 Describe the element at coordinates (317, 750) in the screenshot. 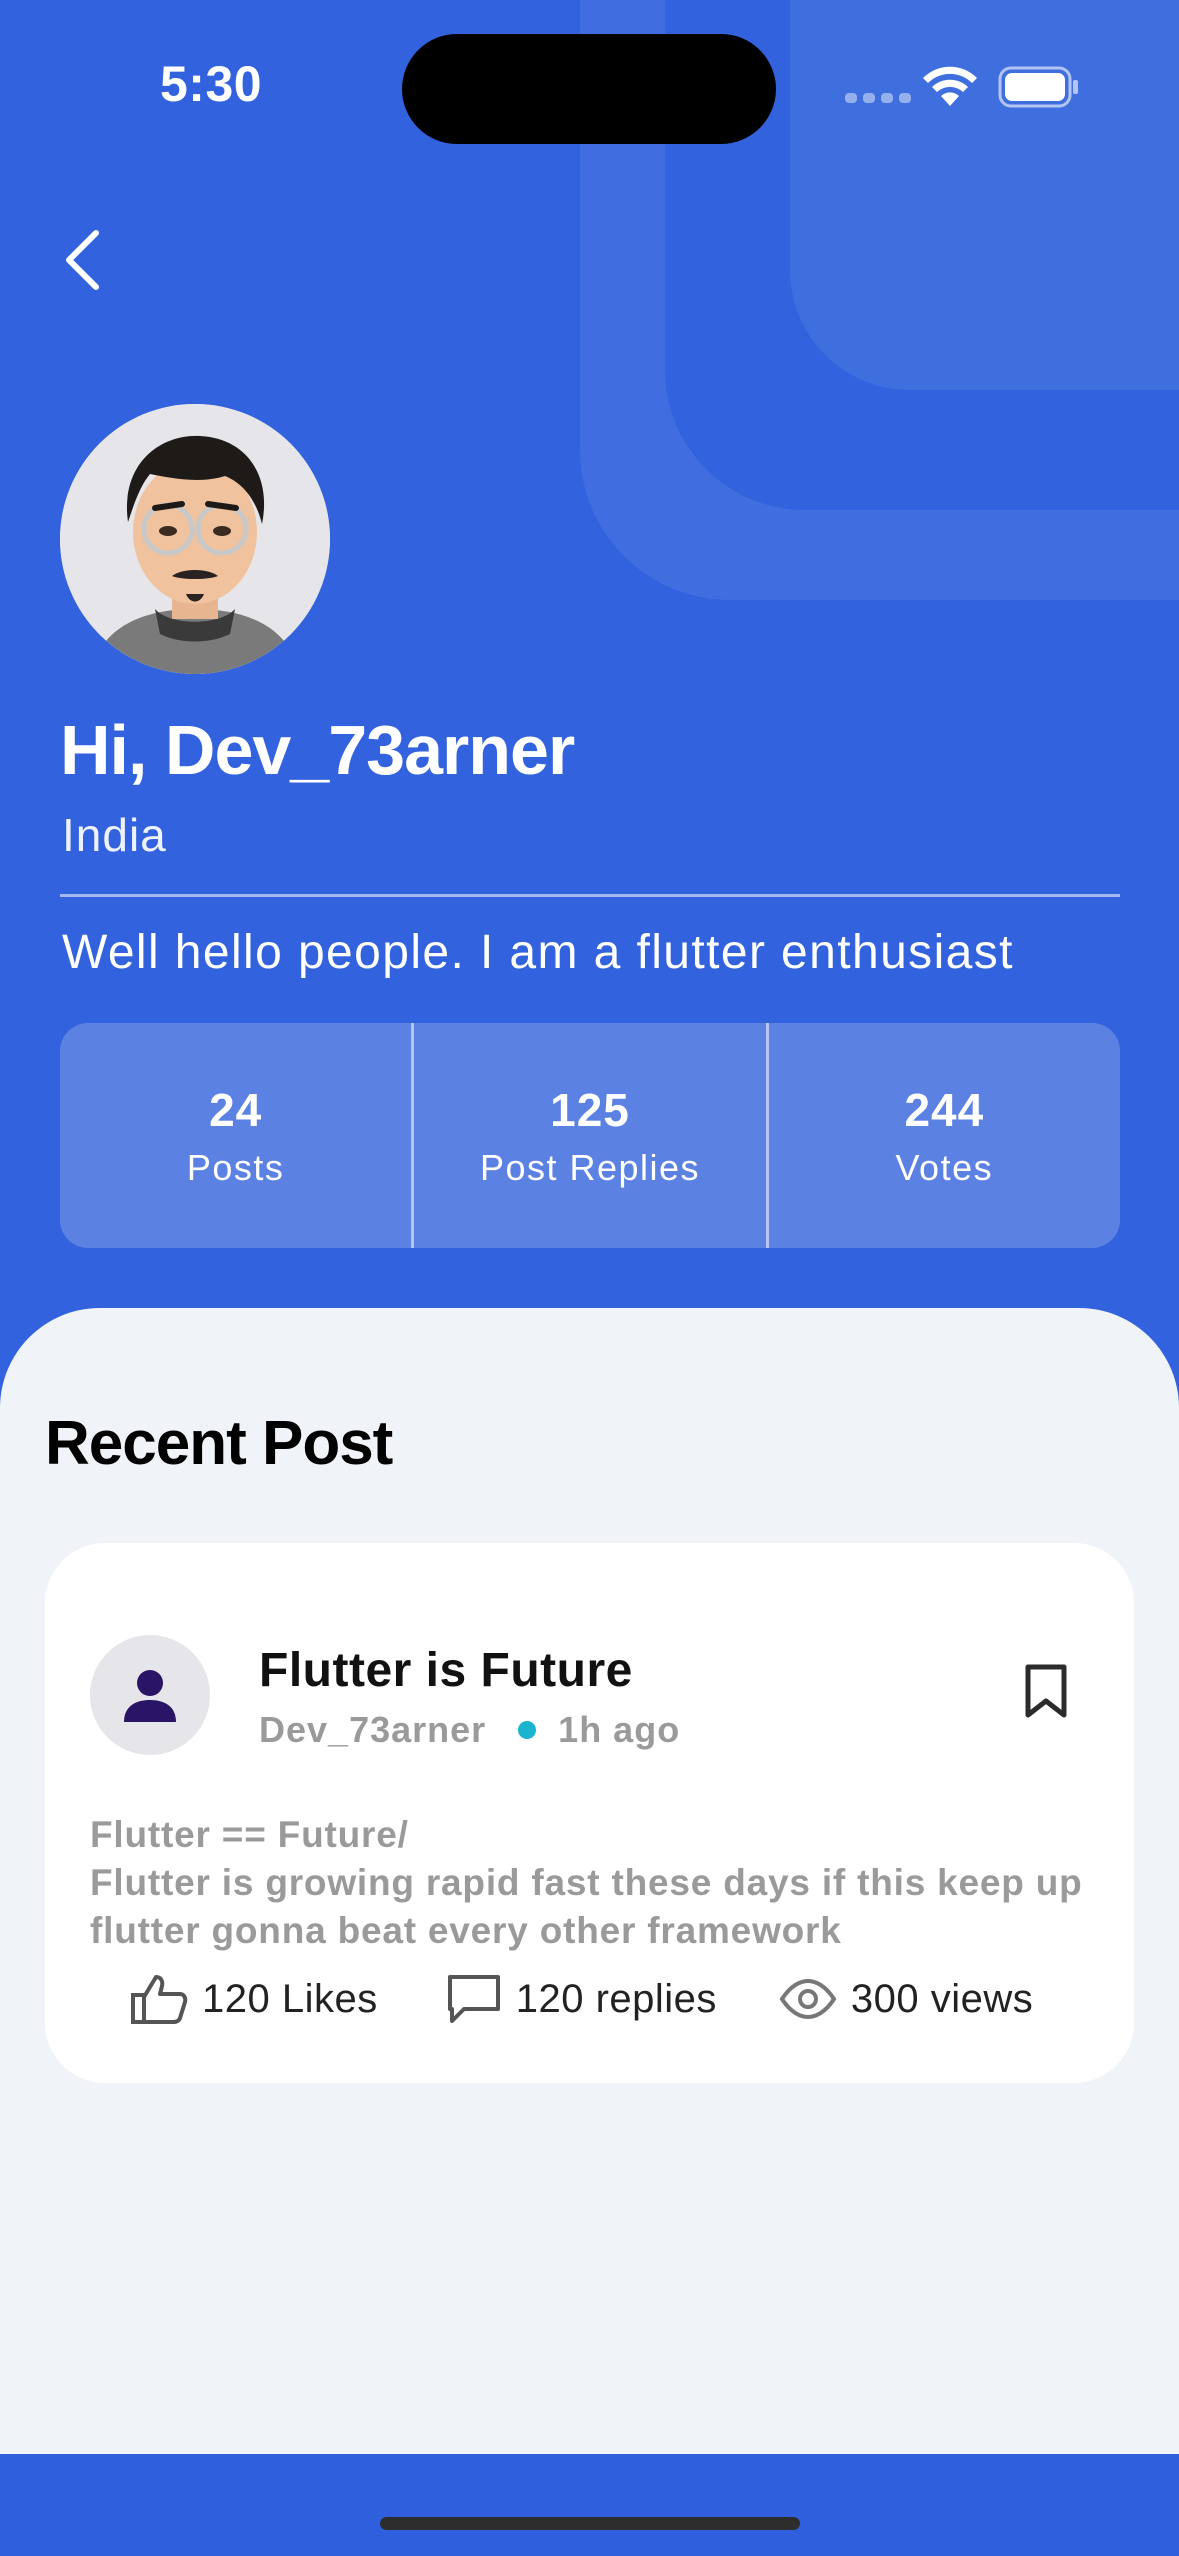

I see `profile-greeting: Hi, Dev_73arner` at that location.